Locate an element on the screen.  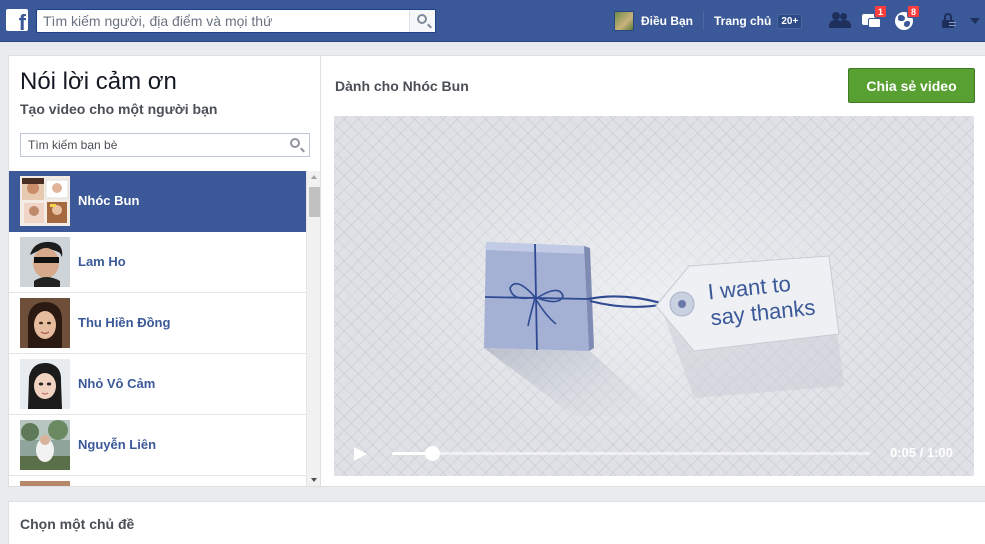
notifications-icon: 8 is located at coordinates (907, 18).